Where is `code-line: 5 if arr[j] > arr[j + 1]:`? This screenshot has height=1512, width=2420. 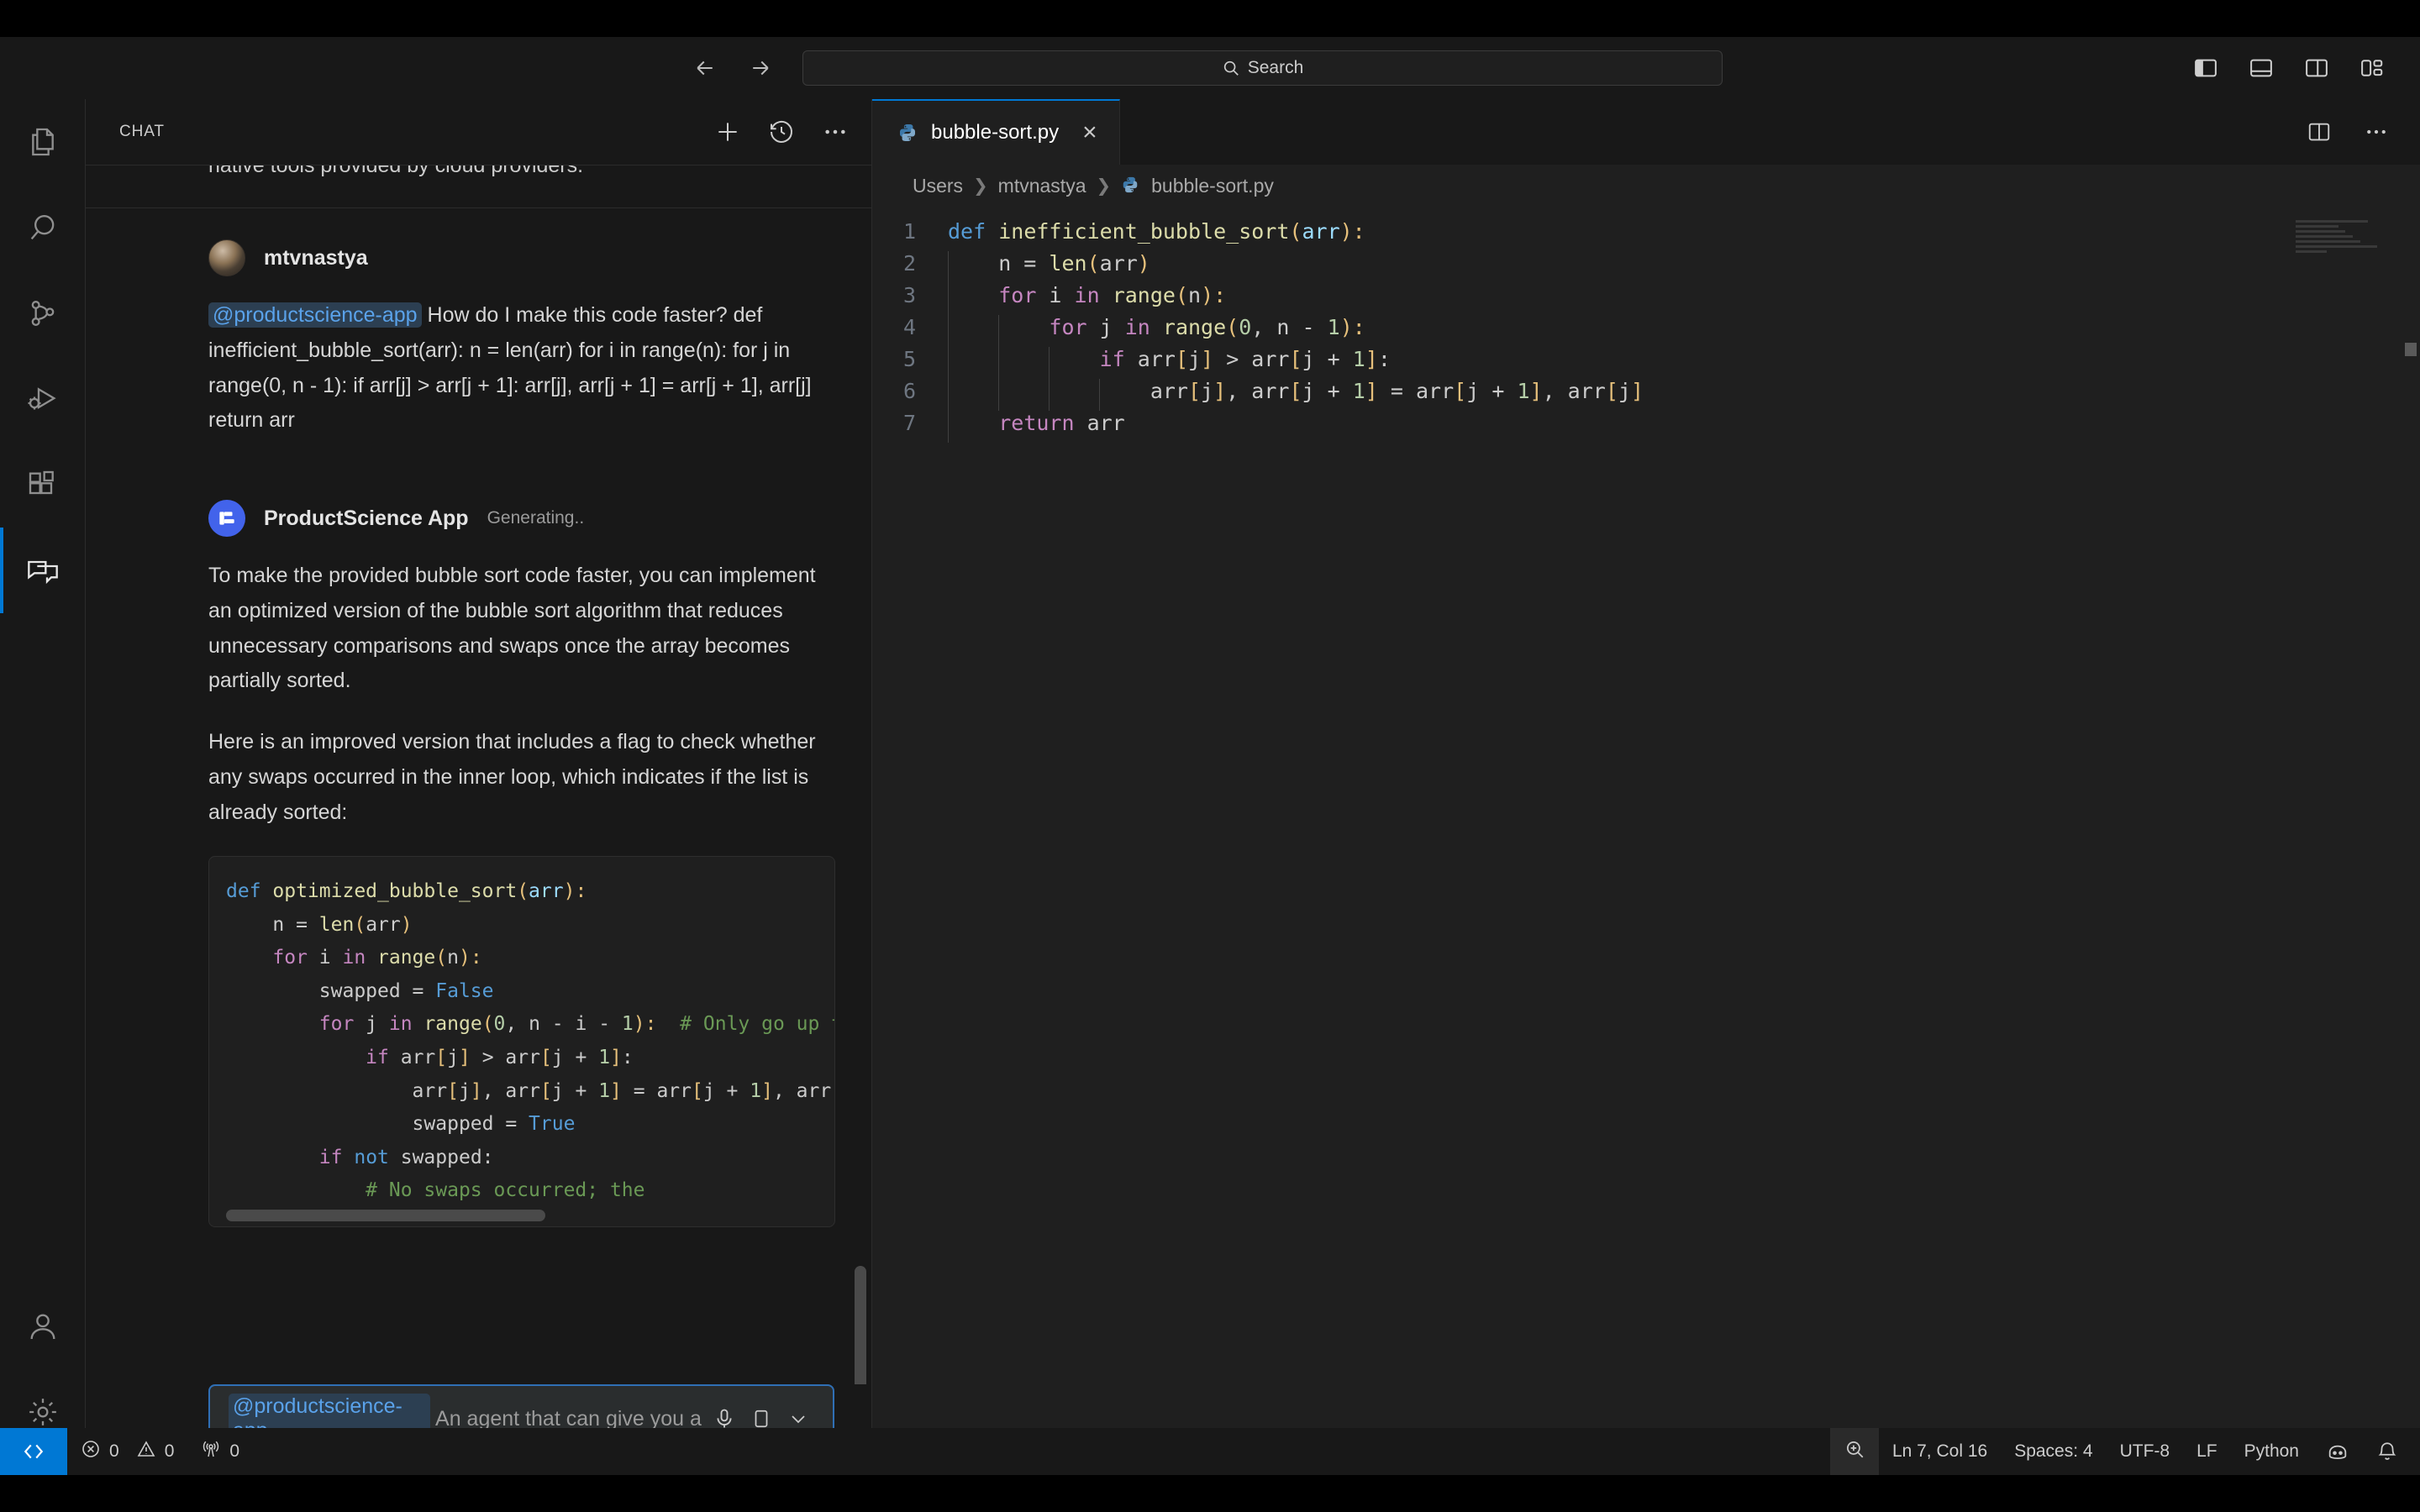
code-line: 5 if arr[j] > arr[j + 1]: is located at coordinates (1646, 361).